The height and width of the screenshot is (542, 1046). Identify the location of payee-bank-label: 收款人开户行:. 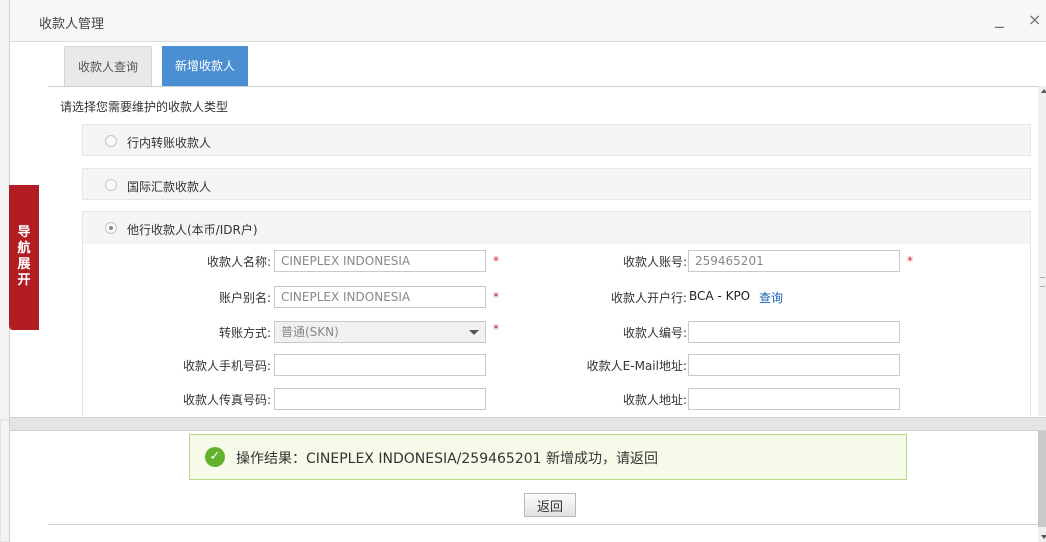
(648, 298).